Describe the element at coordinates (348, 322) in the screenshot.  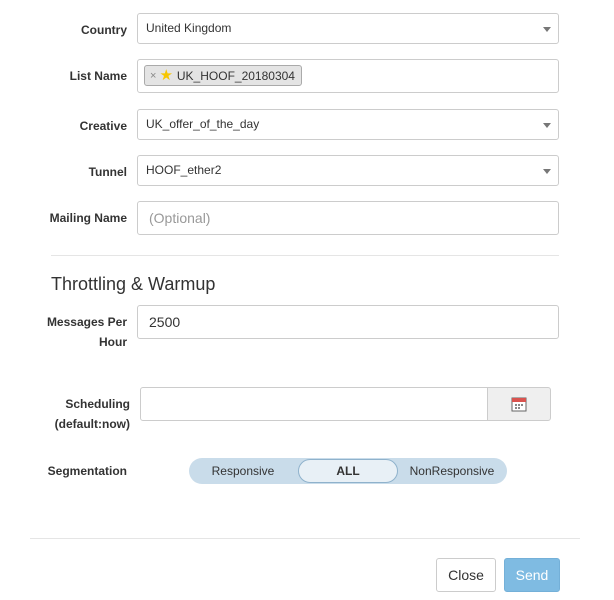
I see `messages-per-hour-input: 2500` at that location.